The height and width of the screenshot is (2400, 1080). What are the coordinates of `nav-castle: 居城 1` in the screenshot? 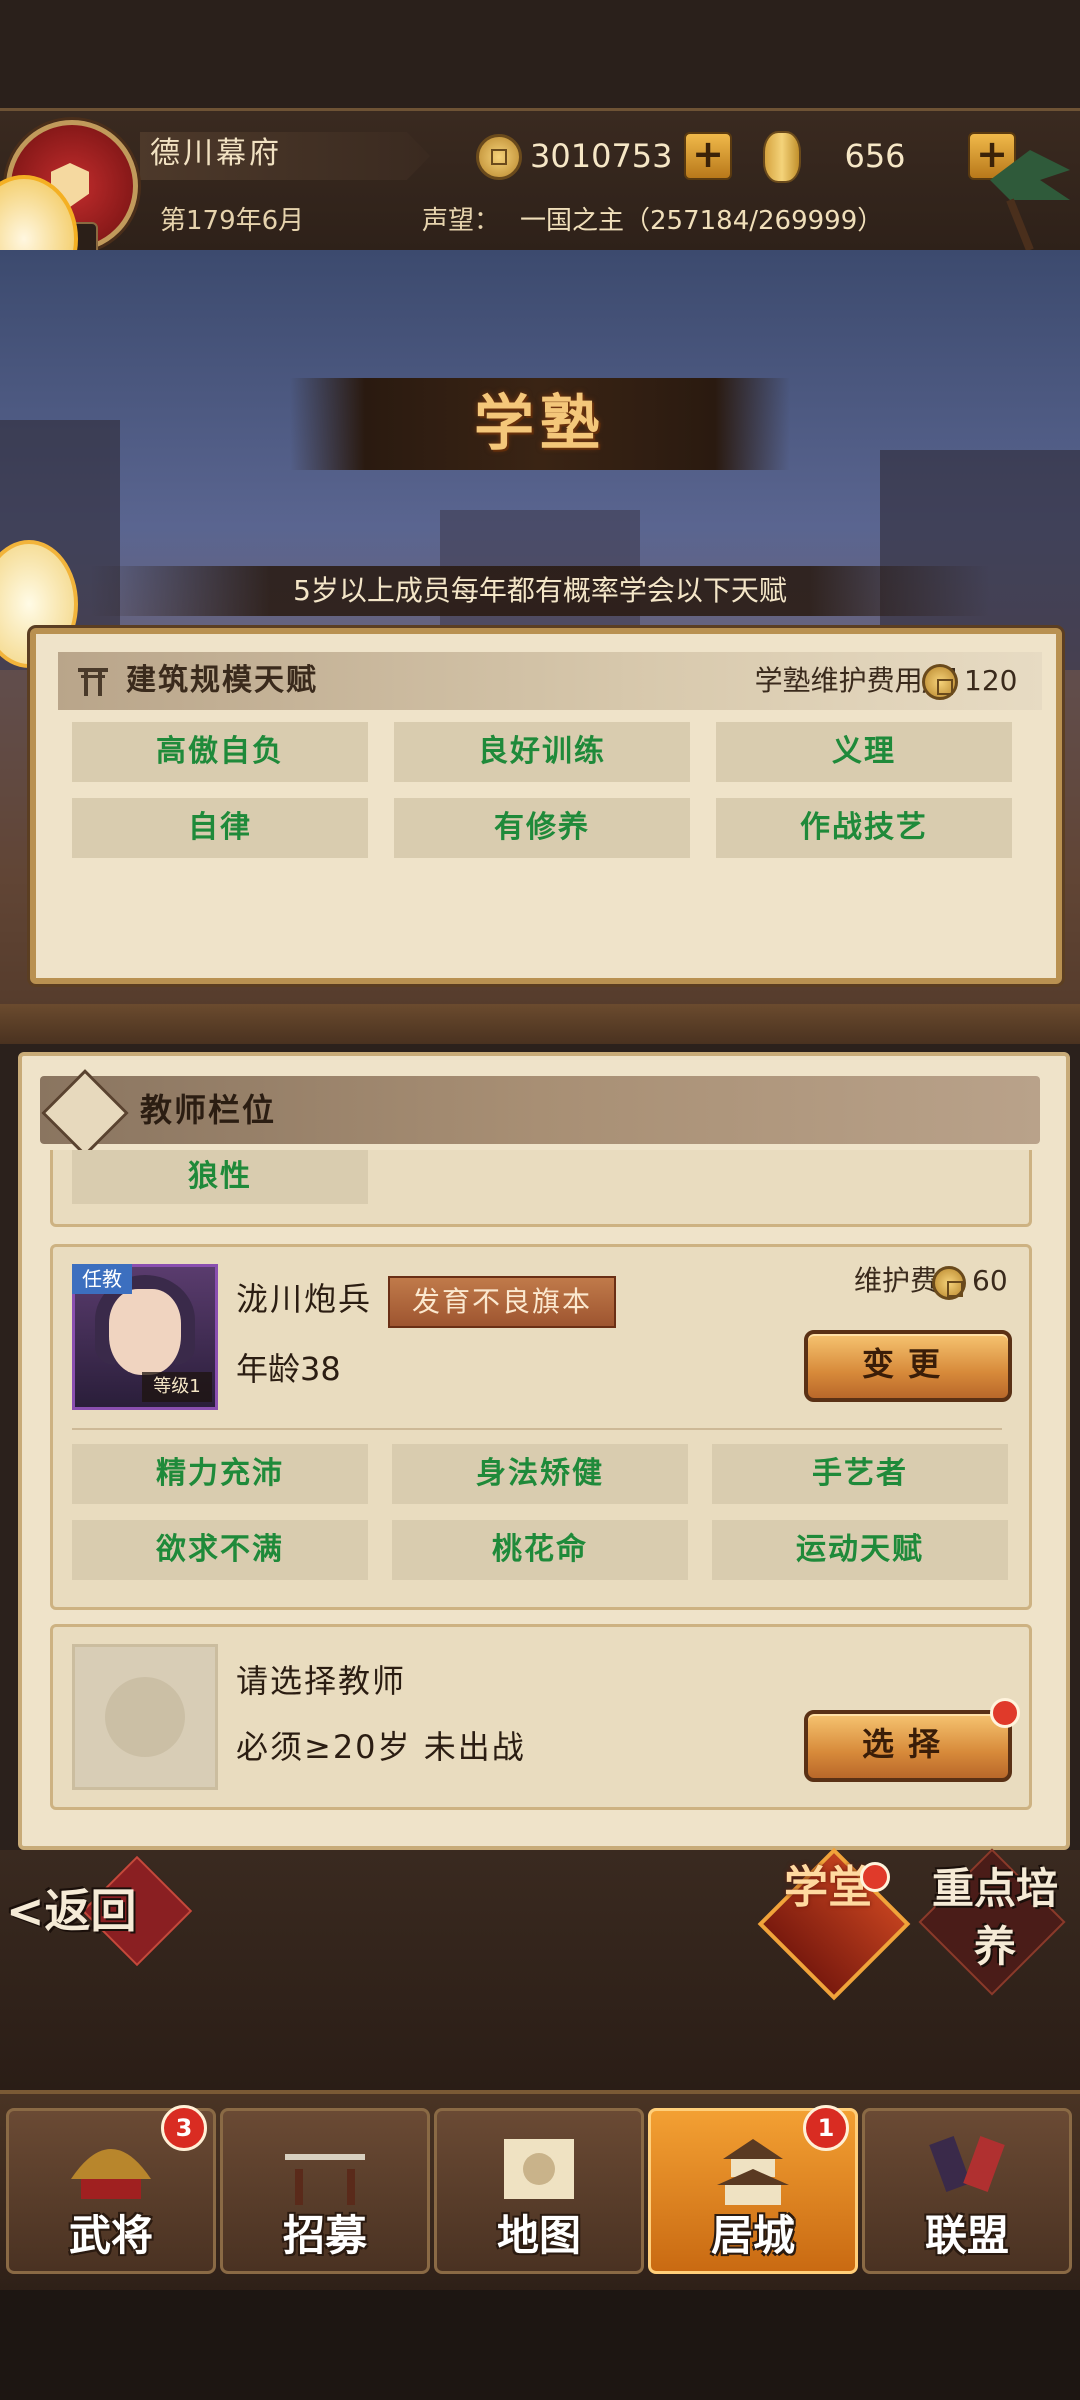 It's located at (753, 2189).